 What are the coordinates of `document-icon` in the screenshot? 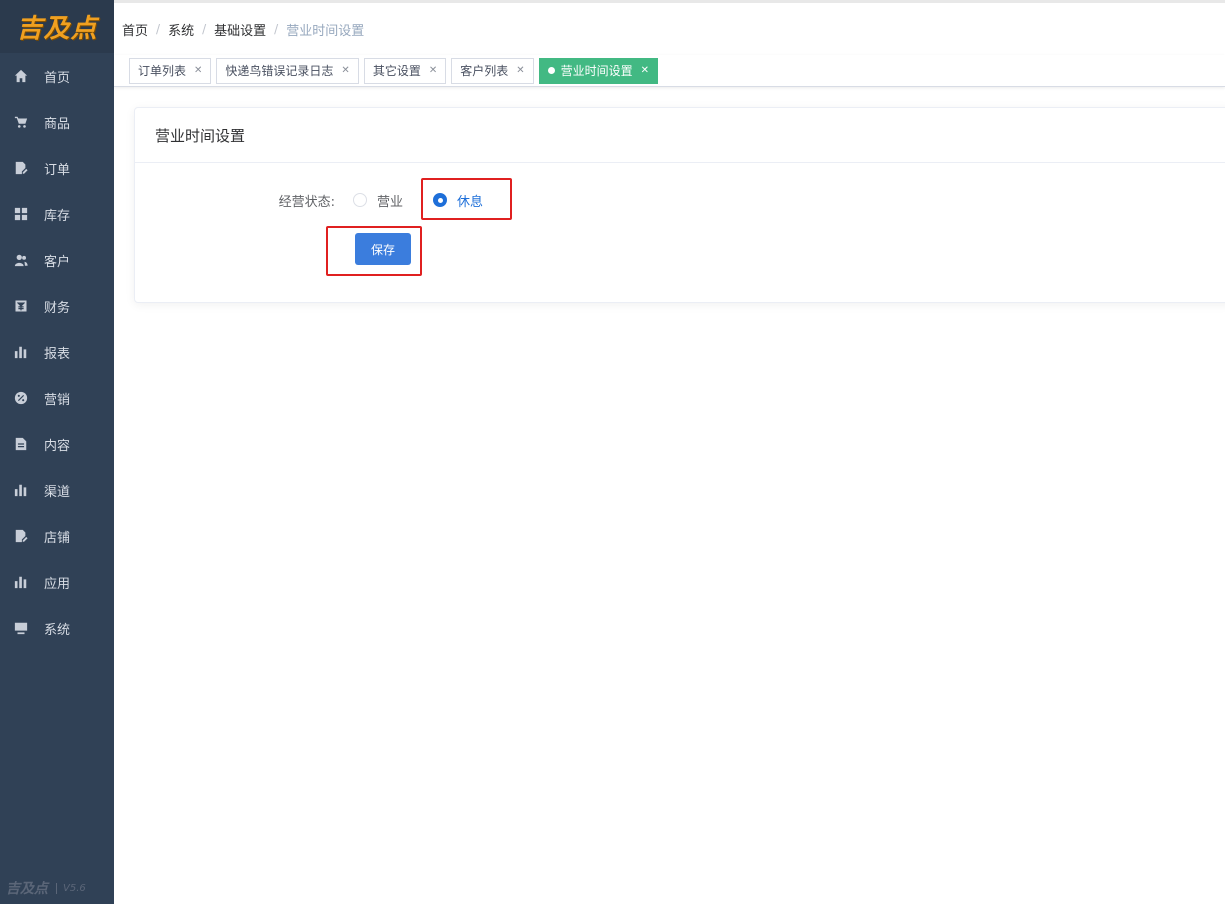 It's located at (21, 444).